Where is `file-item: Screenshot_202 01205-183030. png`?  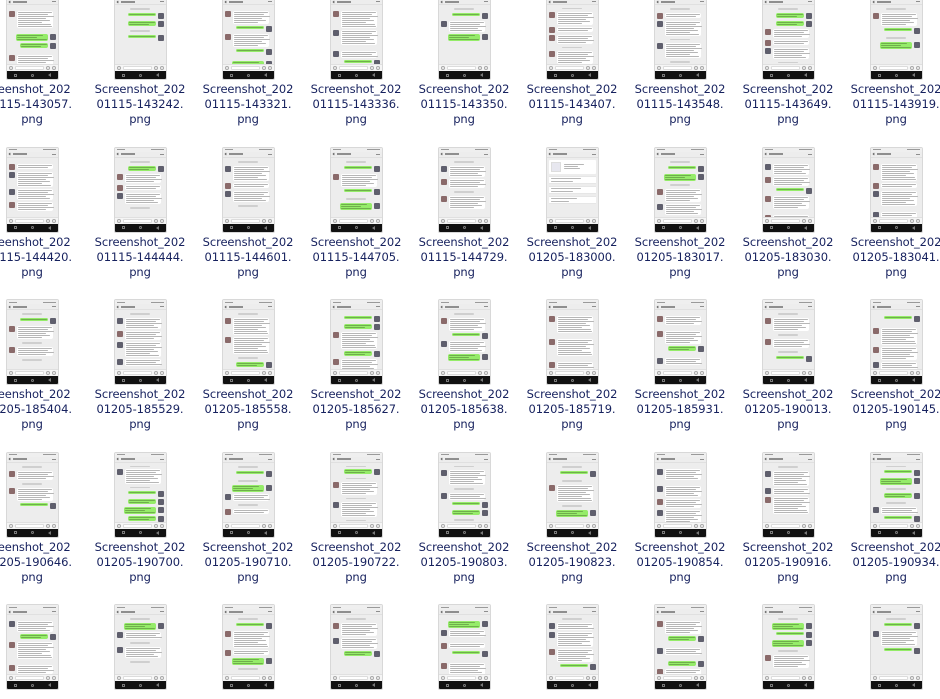 file-item: Screenshot_202 01205-183030. png is located at coordinates (788, 213).